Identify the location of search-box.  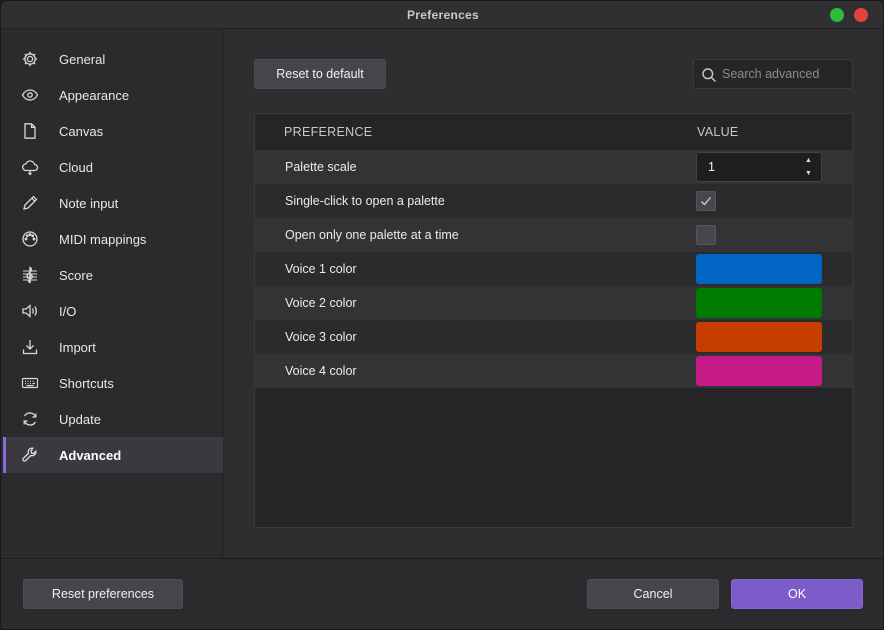
(773, 74).